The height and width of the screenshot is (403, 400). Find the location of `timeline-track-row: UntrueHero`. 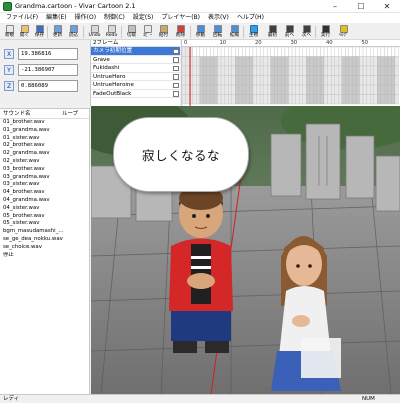

timeline-track-row: UntrueHero is located at coordinates (135, 77).